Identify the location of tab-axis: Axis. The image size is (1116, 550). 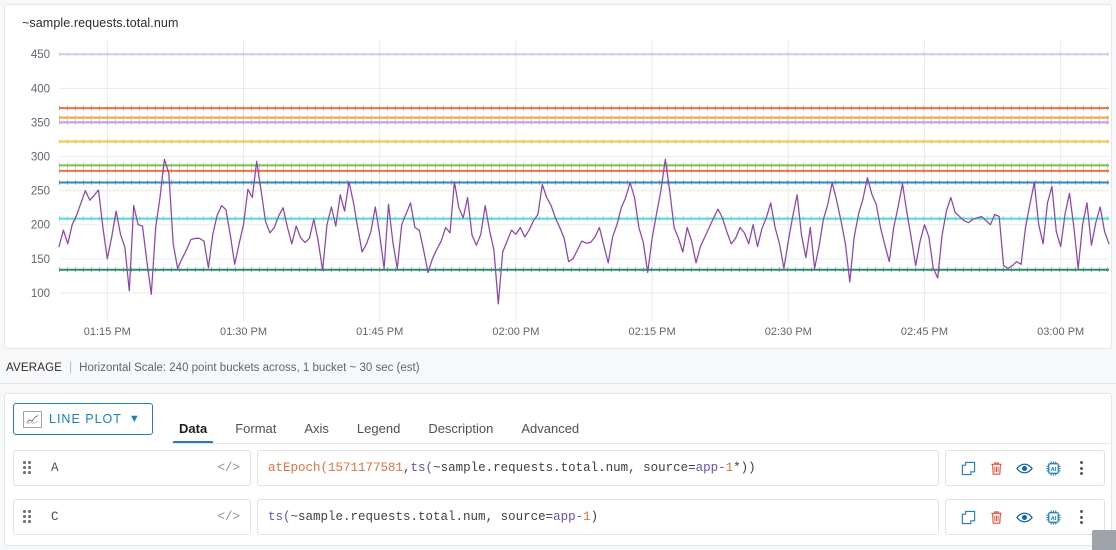
(316, 433).